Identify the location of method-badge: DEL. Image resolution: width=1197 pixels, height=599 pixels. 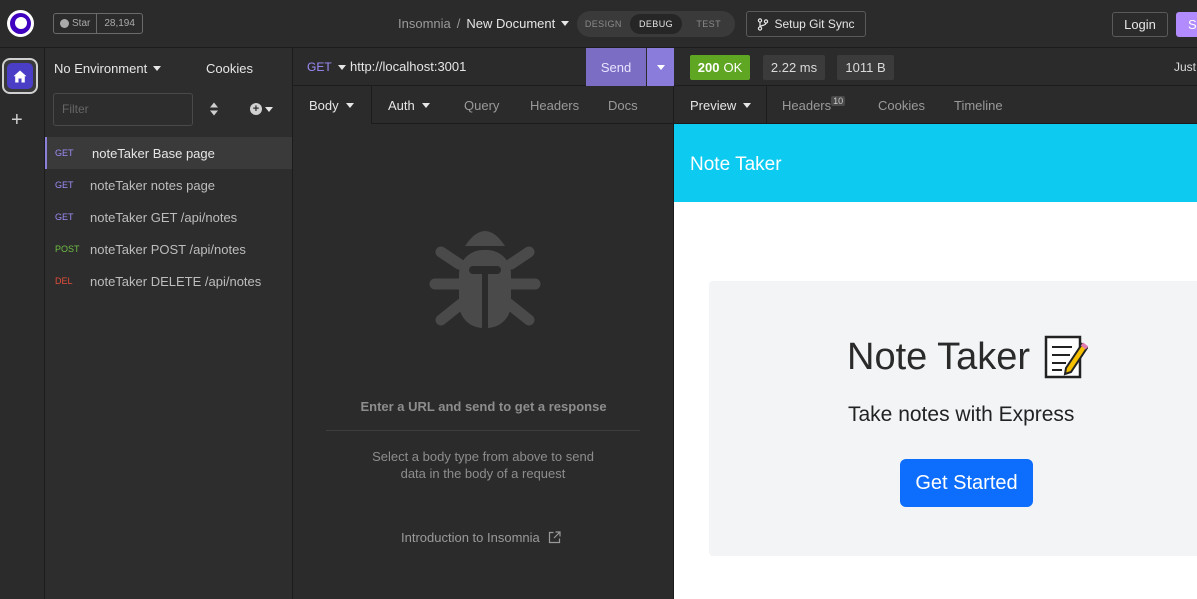
(64, 281).